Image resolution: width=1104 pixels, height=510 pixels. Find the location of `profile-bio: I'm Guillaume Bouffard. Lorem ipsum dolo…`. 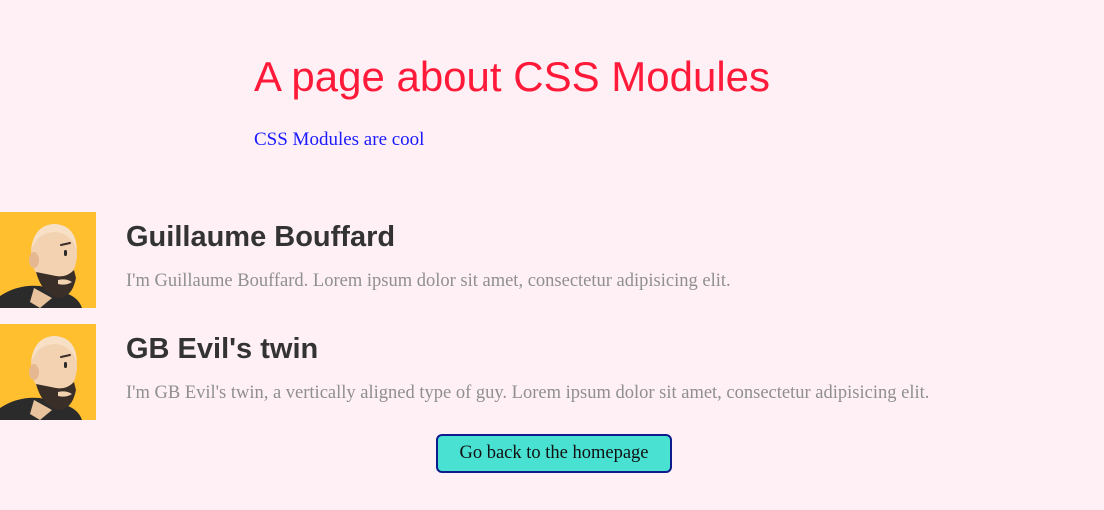

profile-bio: I'm Guillaume Bouffard. Lorem ipsum dolo… is located at coordinates (428, 281).